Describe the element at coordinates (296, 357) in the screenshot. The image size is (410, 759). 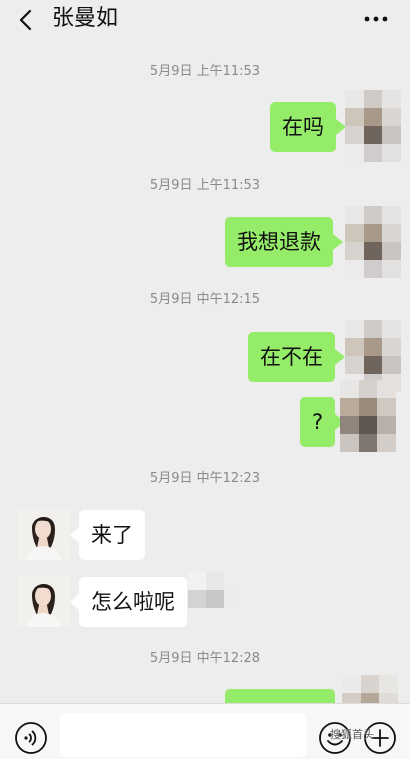
I see `outgoing-message: 在不在` at that location.